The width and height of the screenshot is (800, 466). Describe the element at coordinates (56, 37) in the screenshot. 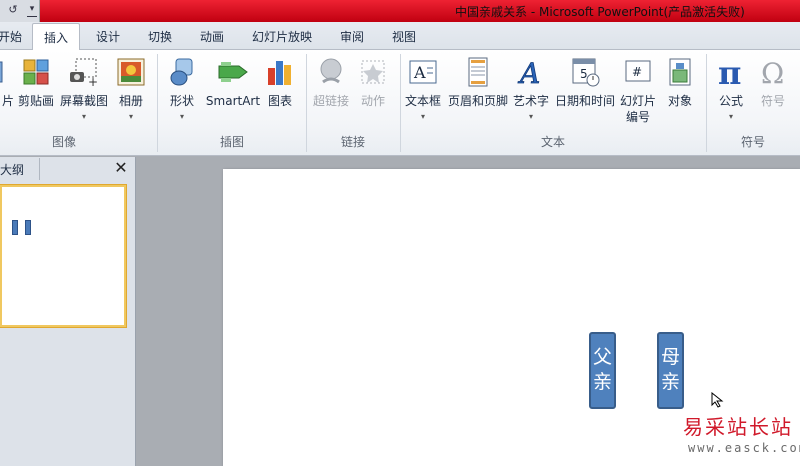

I see `tab-insert: 插入` at that location.